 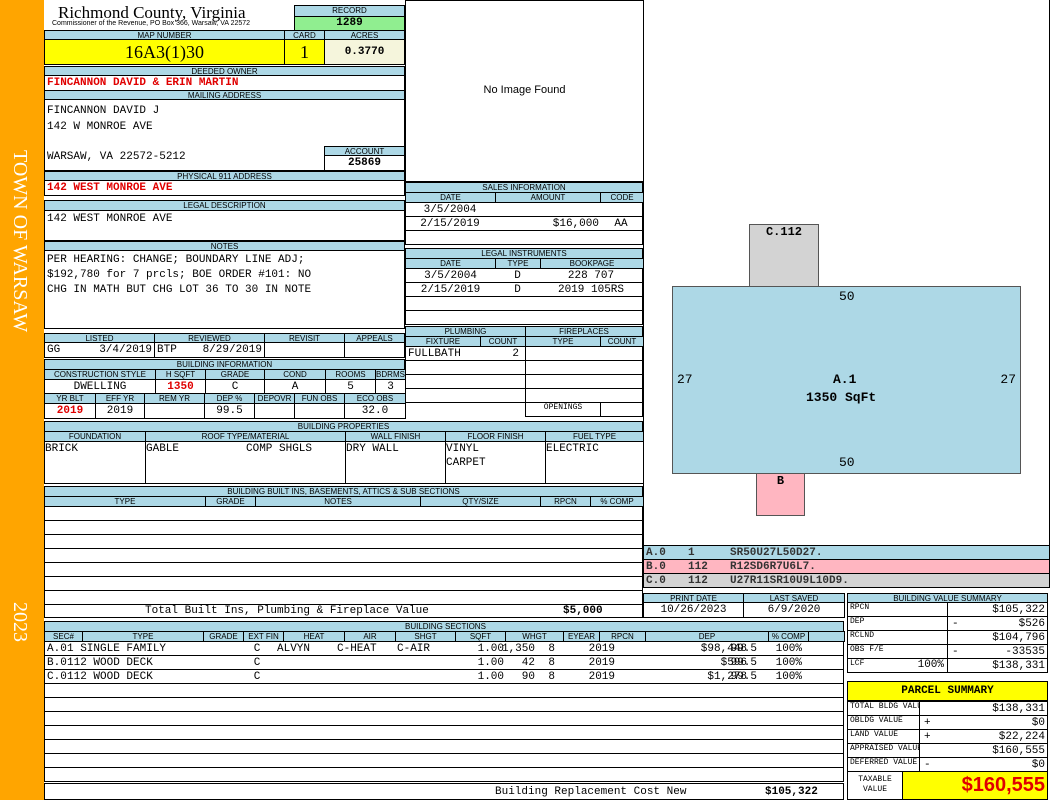 I want to click on instrument-bookpage: 2019 105RS, so click(x=591, y=289).